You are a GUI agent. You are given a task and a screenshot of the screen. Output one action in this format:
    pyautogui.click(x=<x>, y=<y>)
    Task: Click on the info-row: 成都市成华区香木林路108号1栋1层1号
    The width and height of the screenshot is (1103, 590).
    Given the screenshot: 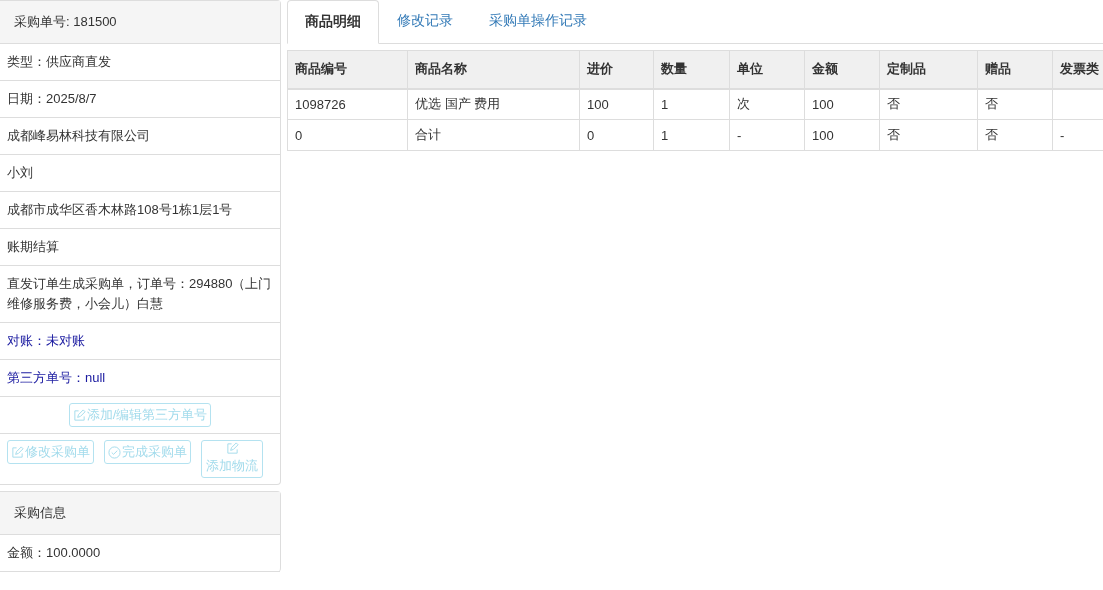 What is the action you would take?
    pyautogui.click(x=140, y=210)
    